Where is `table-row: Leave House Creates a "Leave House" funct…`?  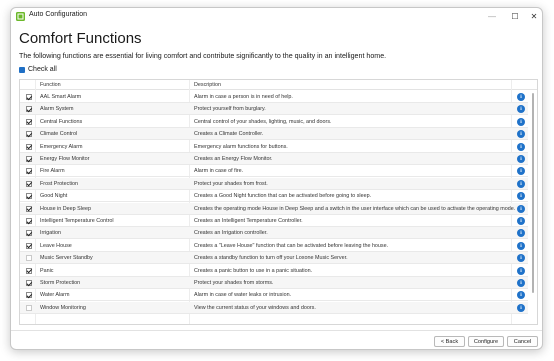 table-row: Leave House Creates a "Leave House" funct… is located at coordinates (274, 246).